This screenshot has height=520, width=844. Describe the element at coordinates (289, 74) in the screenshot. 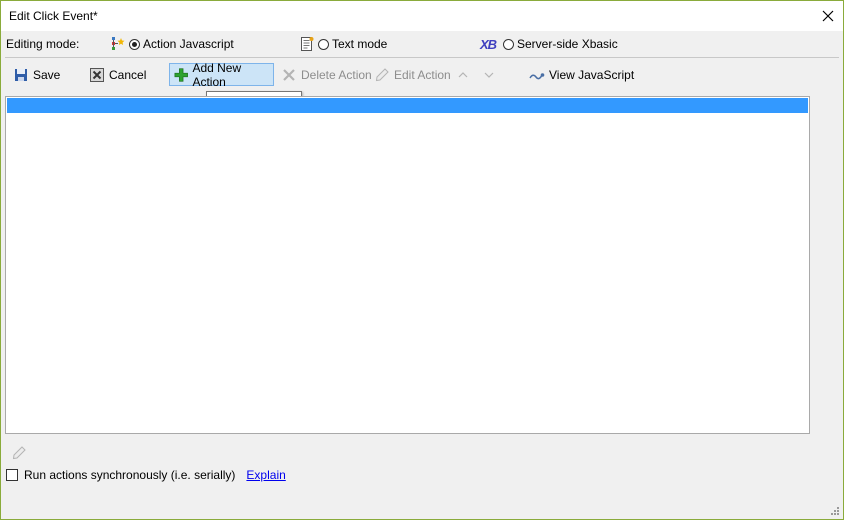

I see `delete-x-icon` at that location.